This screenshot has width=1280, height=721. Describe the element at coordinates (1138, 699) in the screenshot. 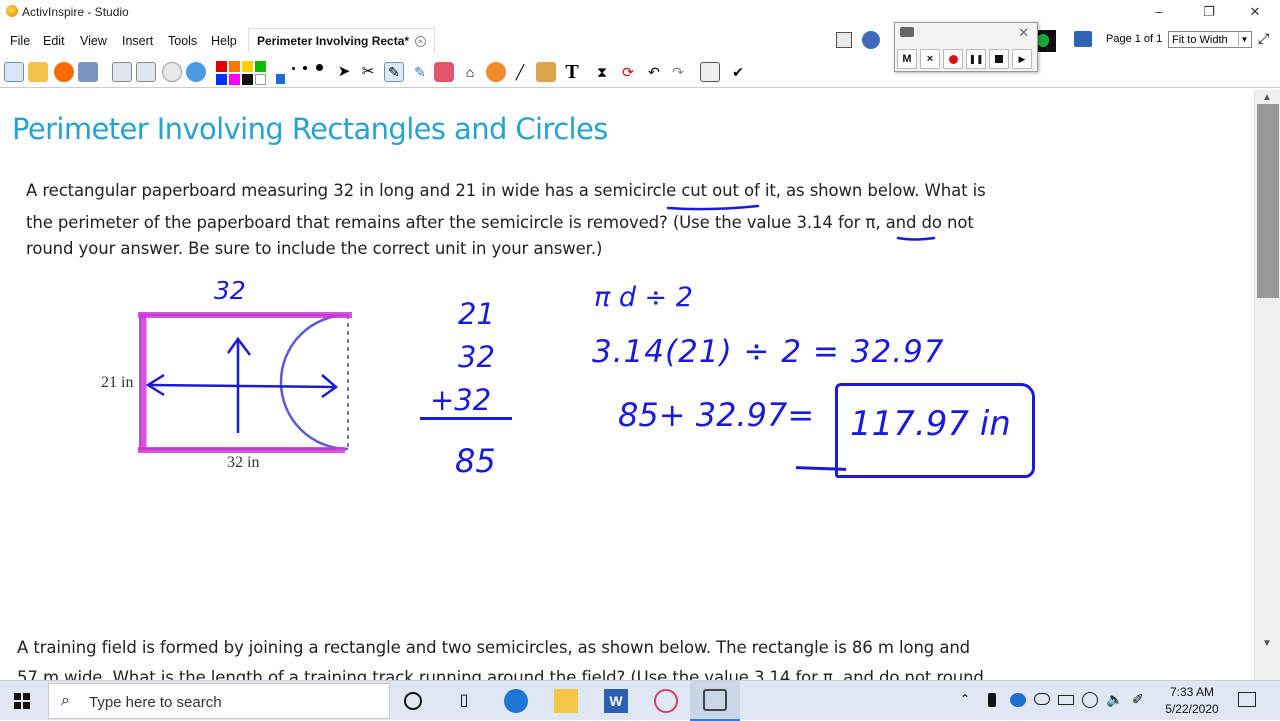

I see `pen-tray-icon: ✐` at that location.